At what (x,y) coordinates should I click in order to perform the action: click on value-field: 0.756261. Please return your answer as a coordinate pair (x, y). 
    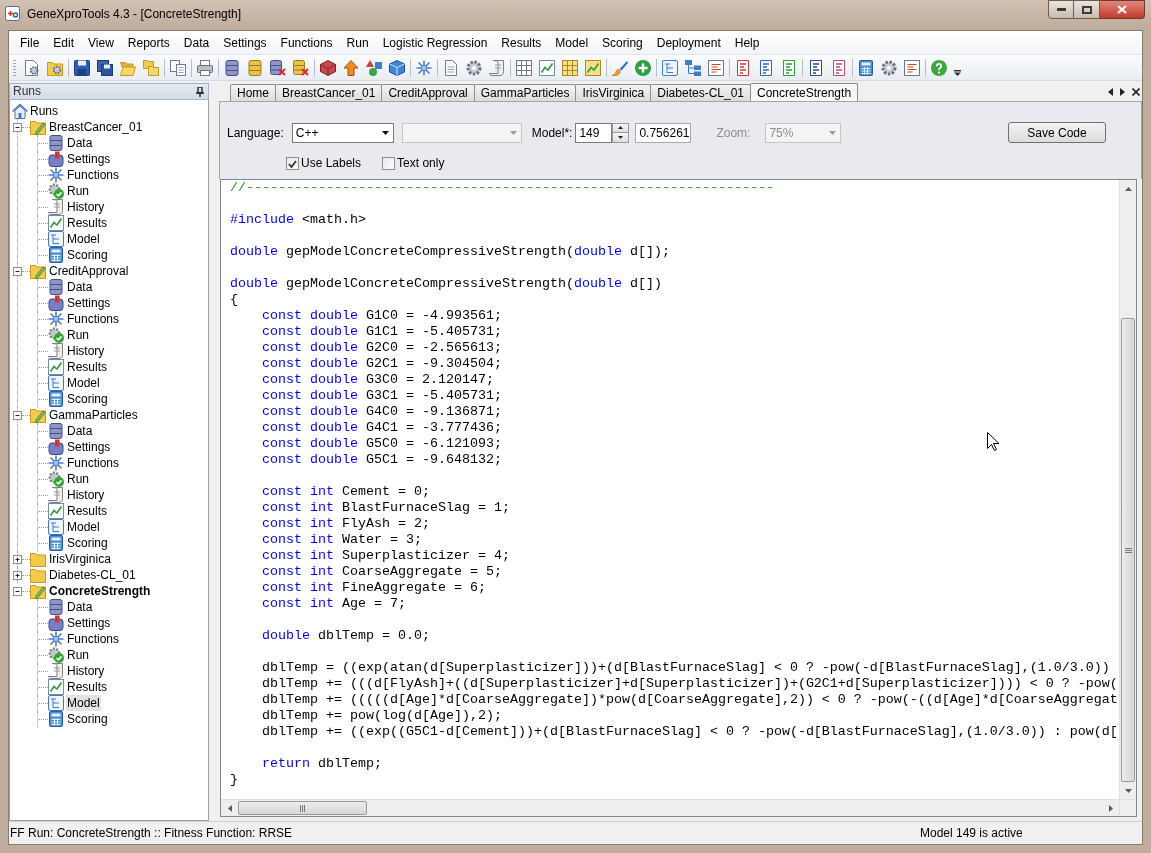
    Looking at the image, I should click on (663, 132).